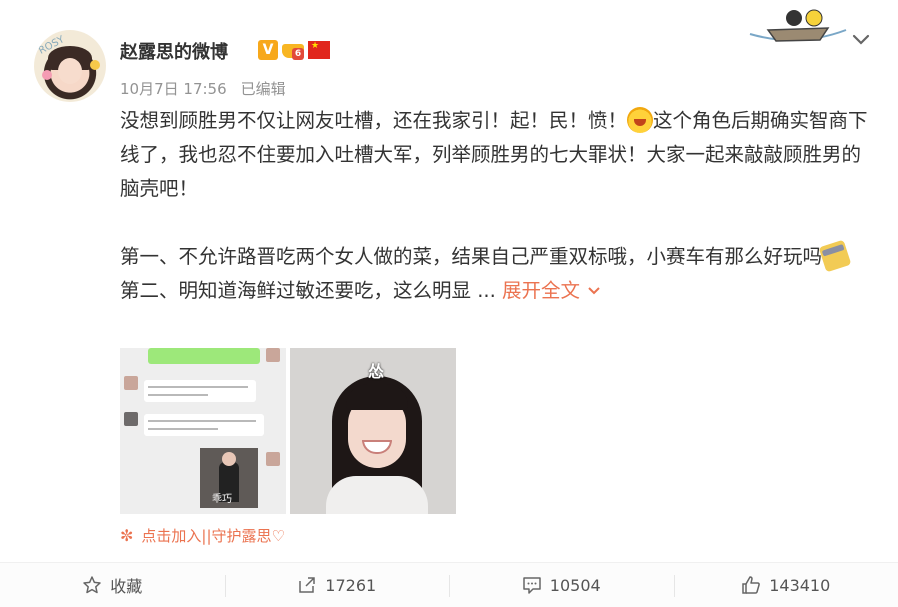  I want to click on repost-icon, so click(307, 585).